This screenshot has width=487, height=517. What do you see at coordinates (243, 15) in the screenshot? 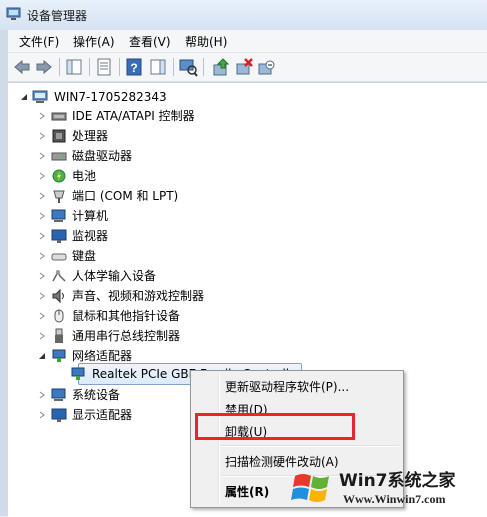
I see `title-bar: 设备管理器` at bounding box center [243, 15].